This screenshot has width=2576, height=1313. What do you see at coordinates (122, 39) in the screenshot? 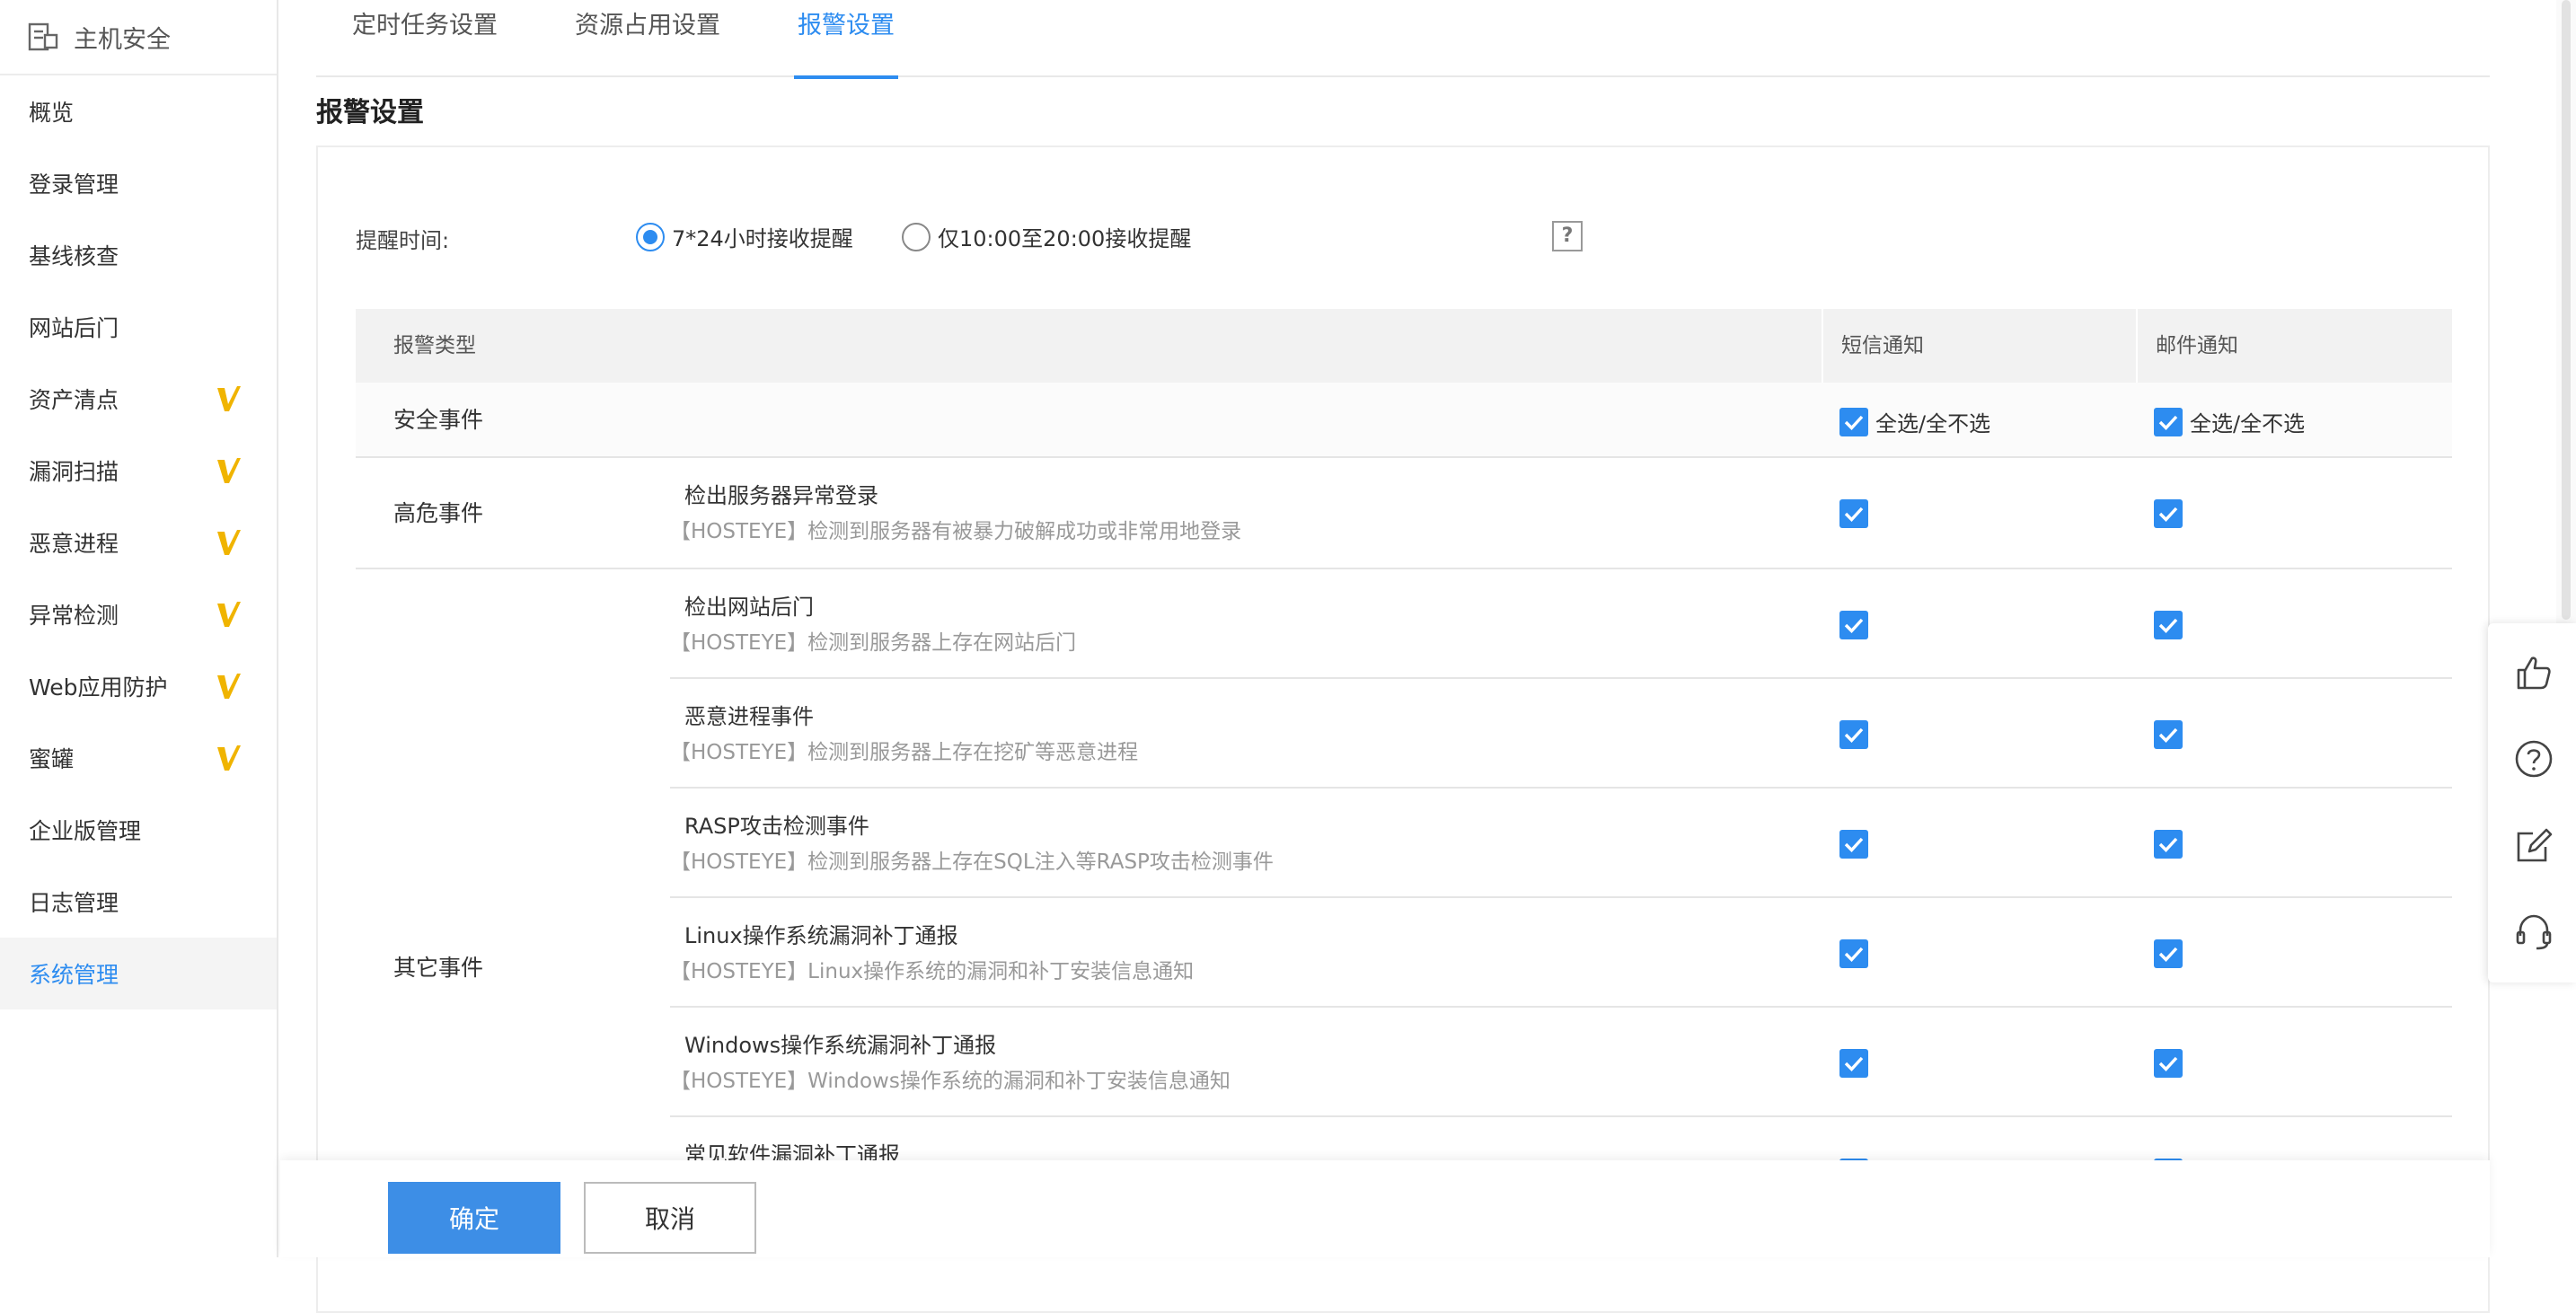
I see `brand-title: 主机安全` at bounding box center [122, 39].